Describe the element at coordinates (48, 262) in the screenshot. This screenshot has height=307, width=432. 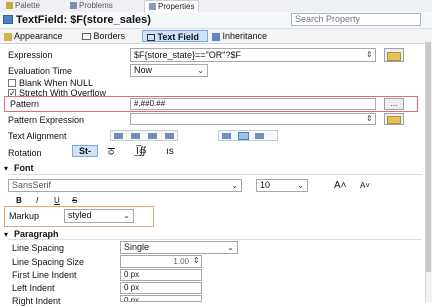
I see `line-spacing-size-label: Line Spacing Size` at that location.